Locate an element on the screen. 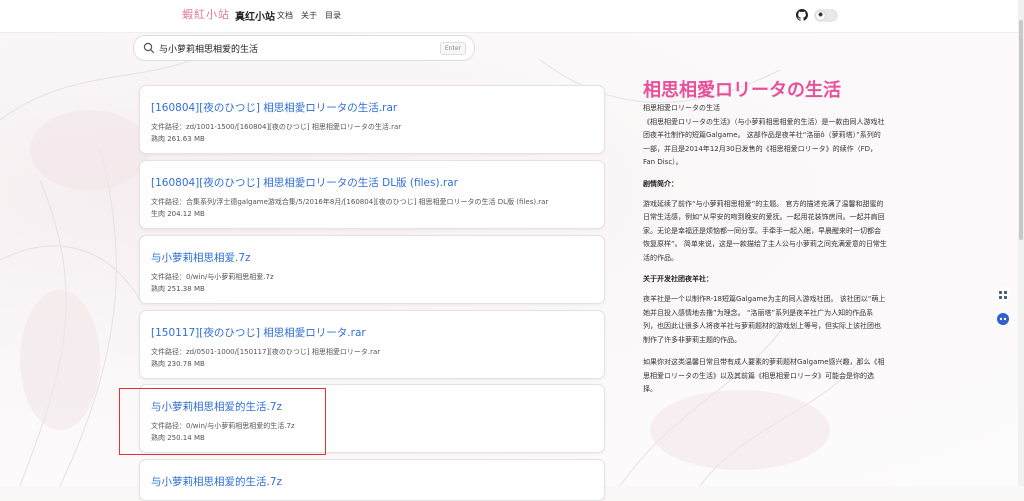 Image resolution: width=1024 pixels, height=501 pixels. nav-catalog: 目录 is located at coordinates (333, 15).